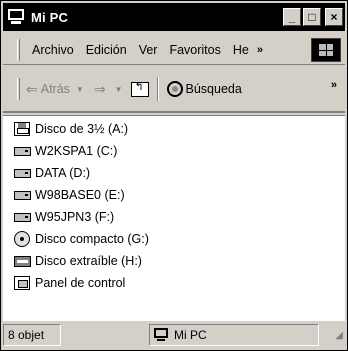 The height and width of the screenshot is (351, 348). What do you see at coordinates (148, 50) in the screenshot?
I see `menu-ver: Ver` at bounding box center [148, 50].